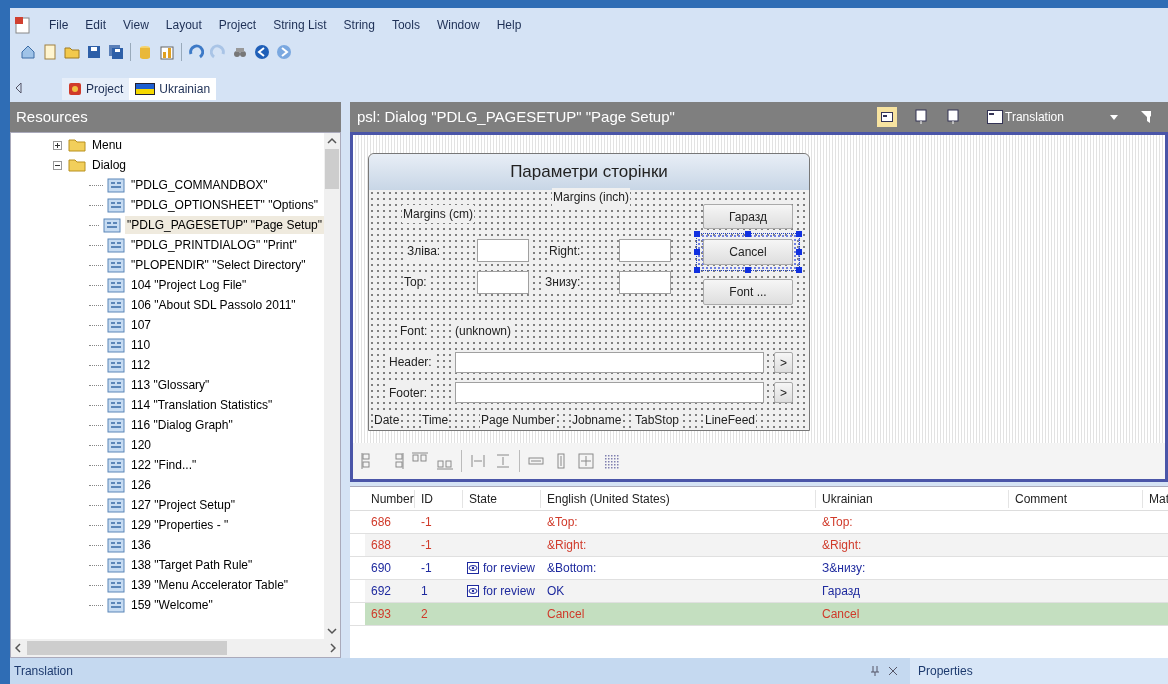  Describe the element at coordinates (109, 165) in the screenshot. I see `folder-label: Dialog` at that location.